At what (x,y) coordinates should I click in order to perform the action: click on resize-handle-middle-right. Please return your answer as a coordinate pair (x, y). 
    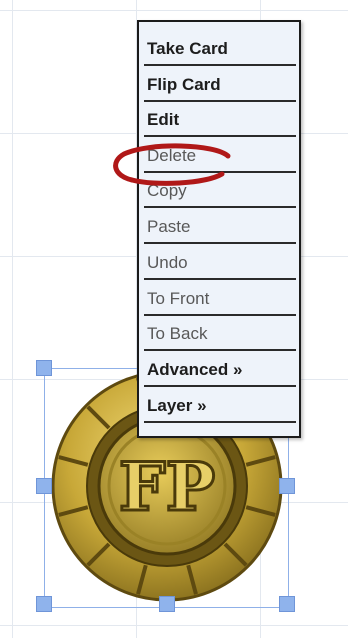
    Looking at the image, I should click on (287, 486).